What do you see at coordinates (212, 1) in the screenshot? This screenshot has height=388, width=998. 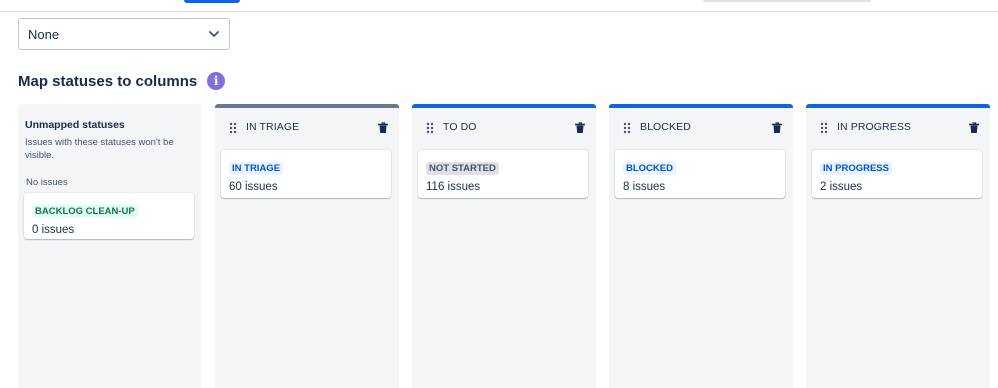 I see `primary-button` at bounding box center [212, 1].